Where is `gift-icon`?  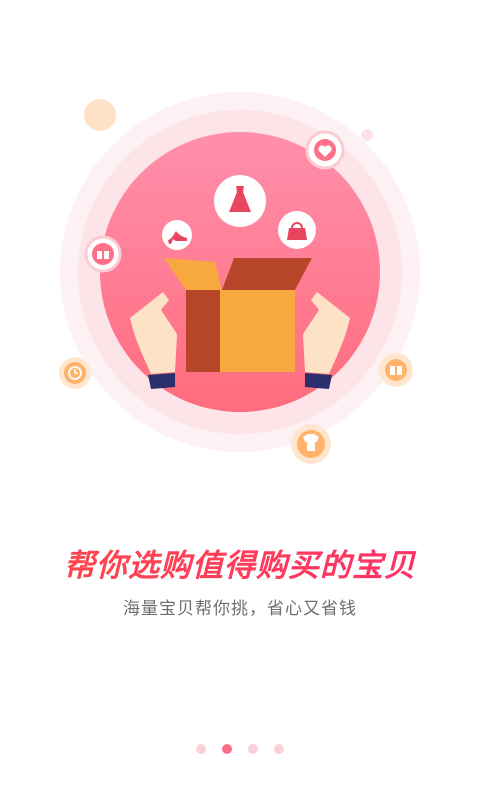 gift-icon is located at coordinates (103, 254).